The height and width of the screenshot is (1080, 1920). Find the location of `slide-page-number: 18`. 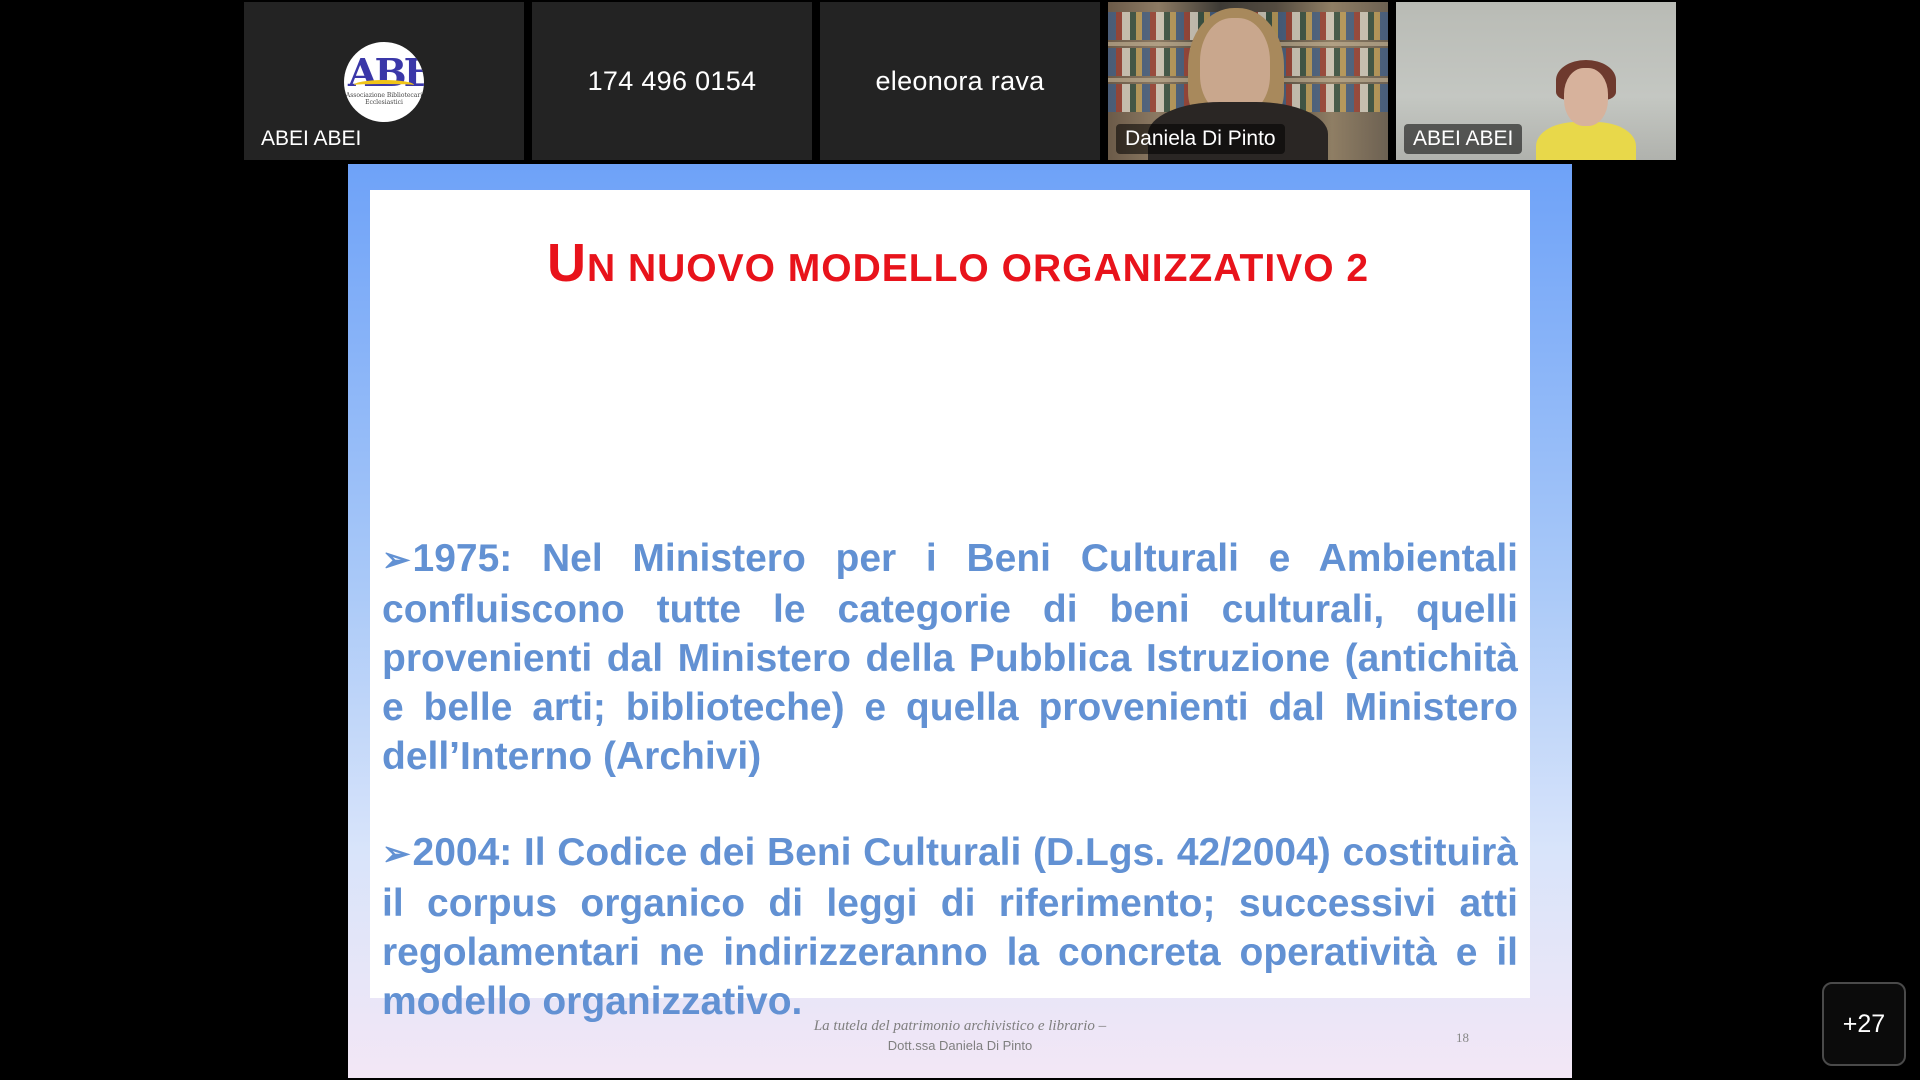

slide-page-number: 18 is located at coordinates (1462, 1037).